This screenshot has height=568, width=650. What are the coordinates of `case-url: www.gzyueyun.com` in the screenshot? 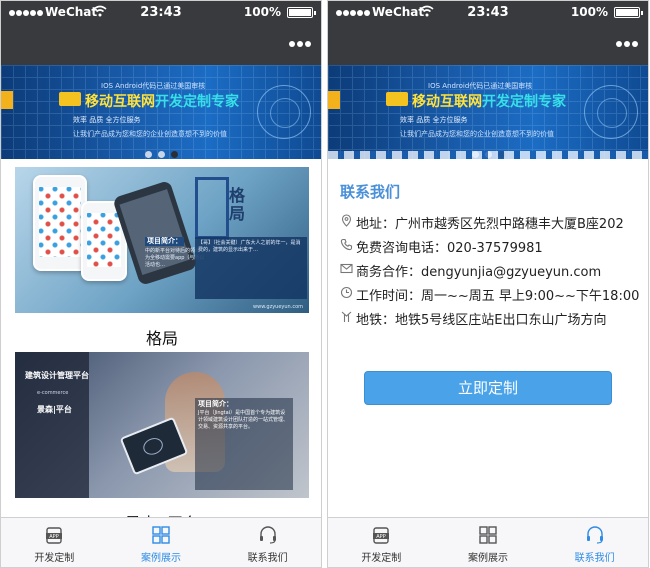 It's located at (278, 307).